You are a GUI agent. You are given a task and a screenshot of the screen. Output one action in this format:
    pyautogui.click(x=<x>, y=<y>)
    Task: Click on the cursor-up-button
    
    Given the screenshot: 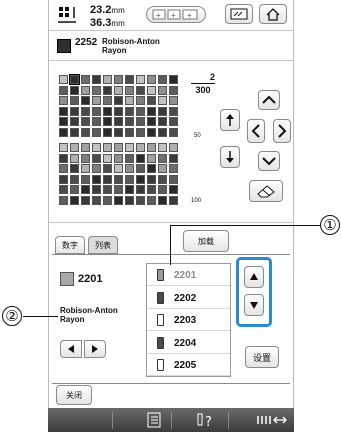 What is the action you would take?
    pyautogui.click(x=269, y=100)
    